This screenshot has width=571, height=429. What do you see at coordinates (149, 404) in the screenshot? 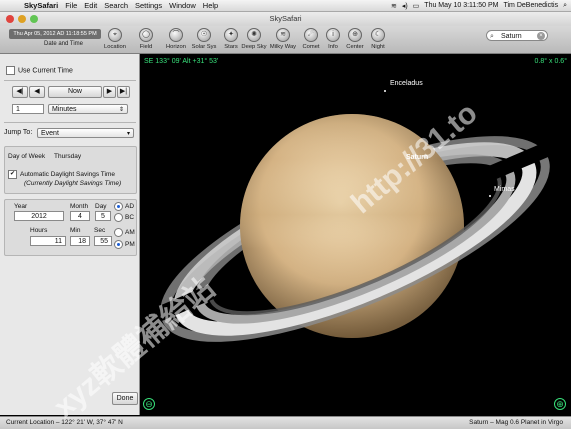
I see `zoom-out-icon: ⊖` at bounding box center [149, 404].